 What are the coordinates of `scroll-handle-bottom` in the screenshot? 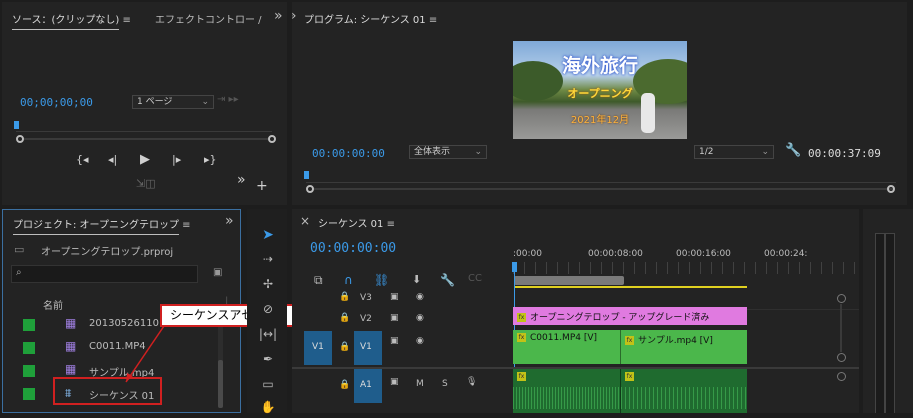 It's located at (841, 357).